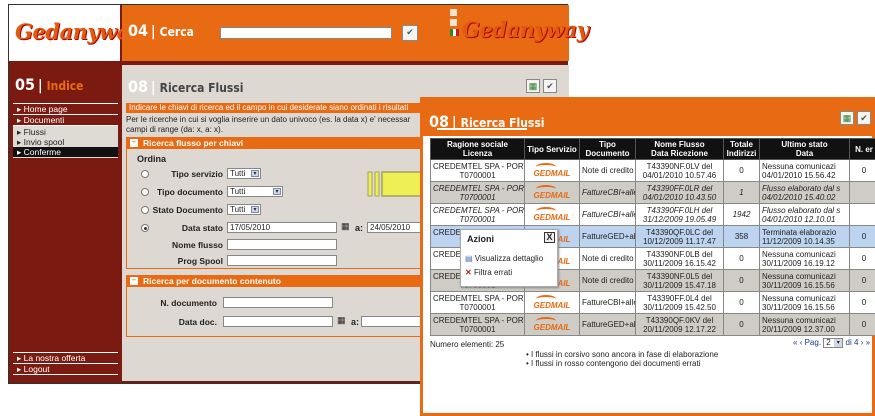 This screenshot has width=875, height=416. What do you see at coordinates (306, 33) in the screenshot?
I see `search-input` at bounding box center [306, 33].